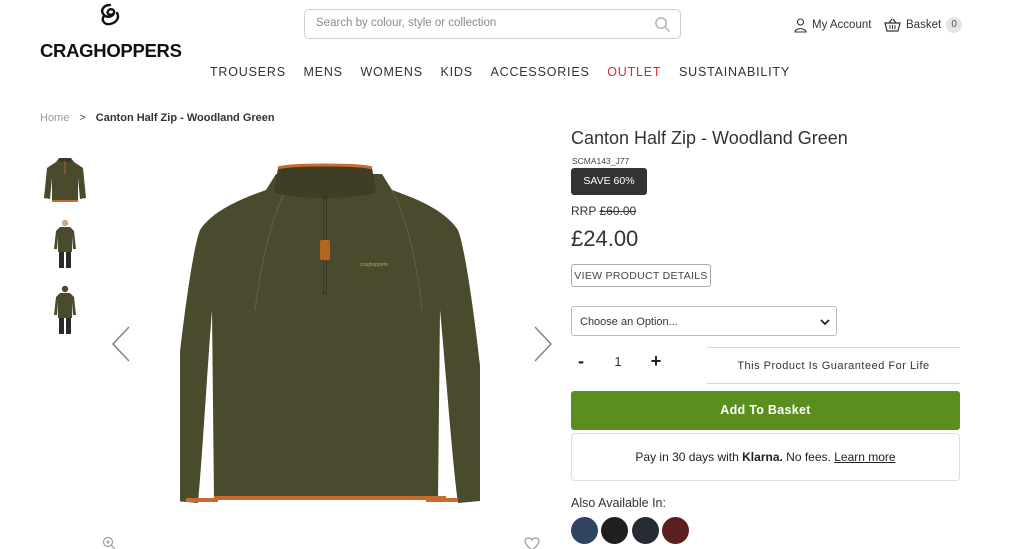 The image size is (1024, 549). I want to click on quantity-increase-button: +, so click(656, 361).